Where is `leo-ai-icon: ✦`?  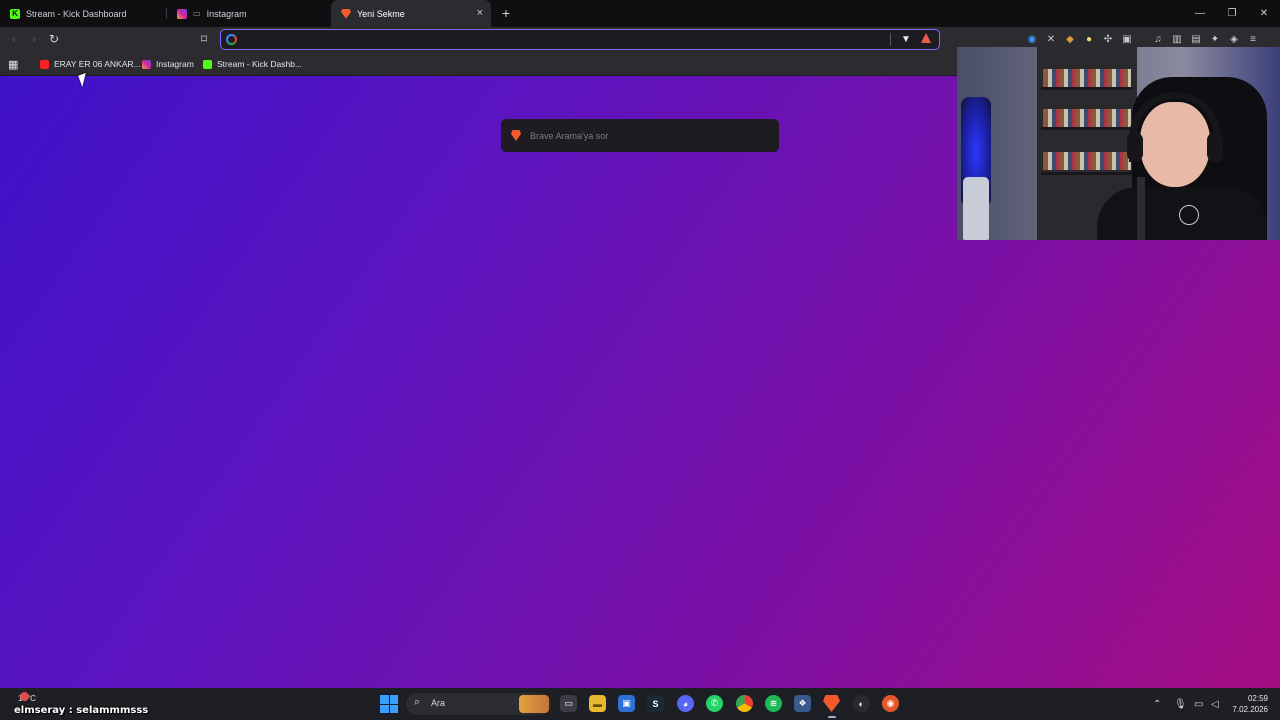 leo-ai-icon: ✦ is located at coordinates (1215, 39).